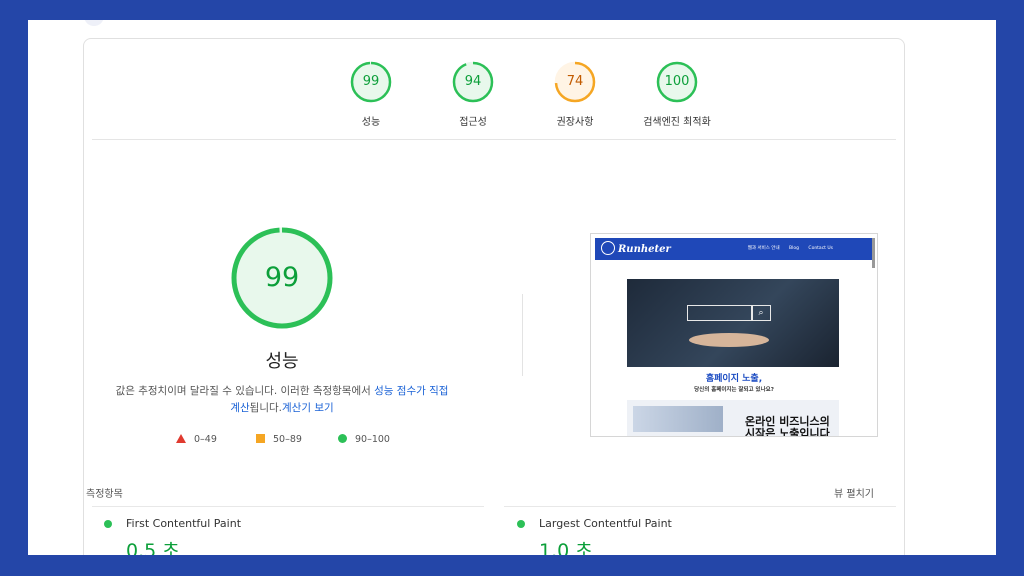  I want to click on preview-nav-link: Contact Us, so click(820, 248).